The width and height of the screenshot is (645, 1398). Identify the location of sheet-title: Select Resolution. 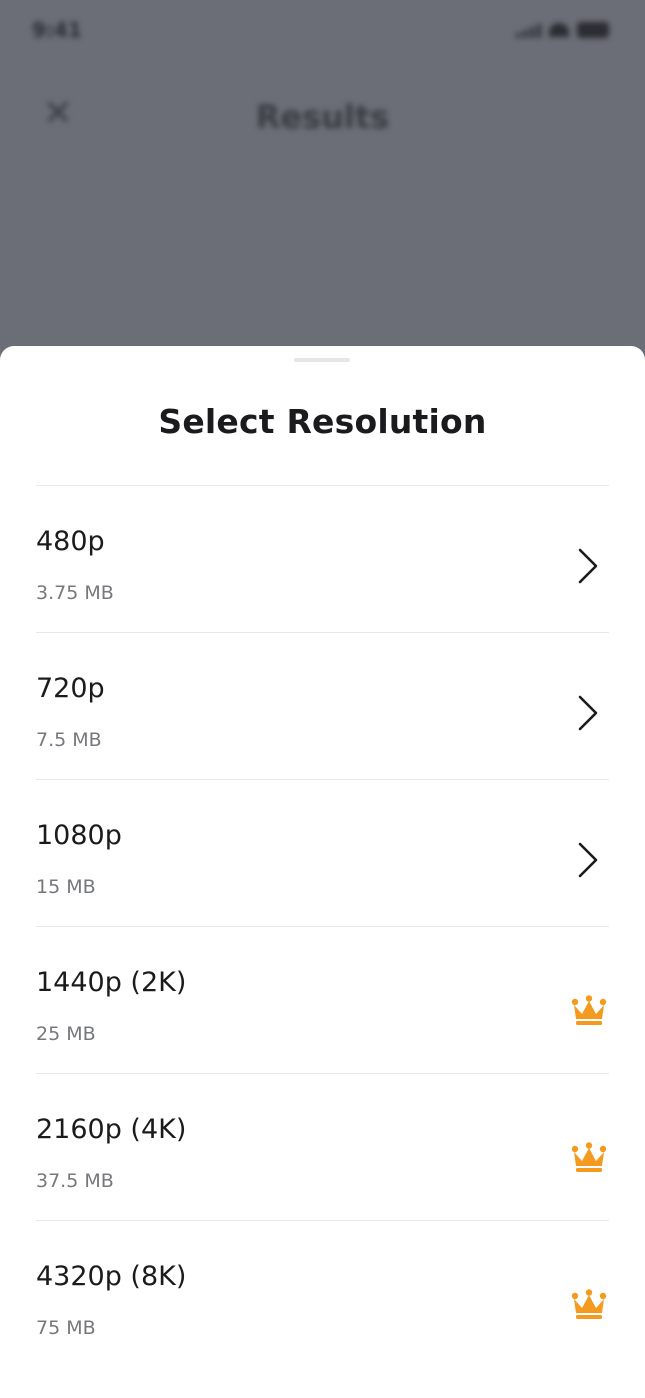
(322, 421).